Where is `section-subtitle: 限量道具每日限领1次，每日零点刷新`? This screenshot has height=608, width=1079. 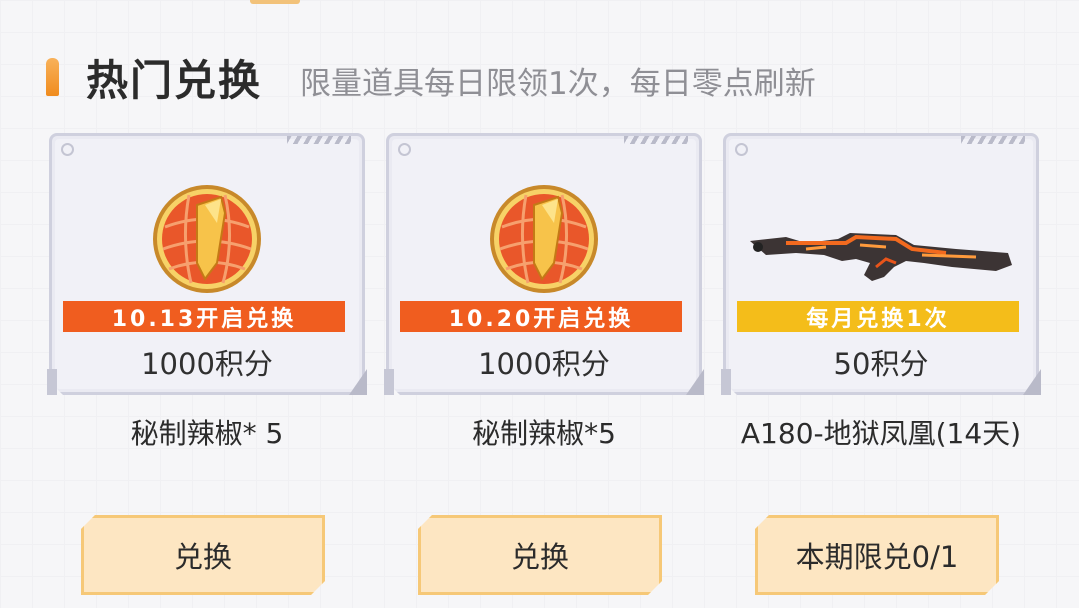 section-subtitle: 限量道具每日限领1次，每日零点刷新 is located at coordinates (558, 84).